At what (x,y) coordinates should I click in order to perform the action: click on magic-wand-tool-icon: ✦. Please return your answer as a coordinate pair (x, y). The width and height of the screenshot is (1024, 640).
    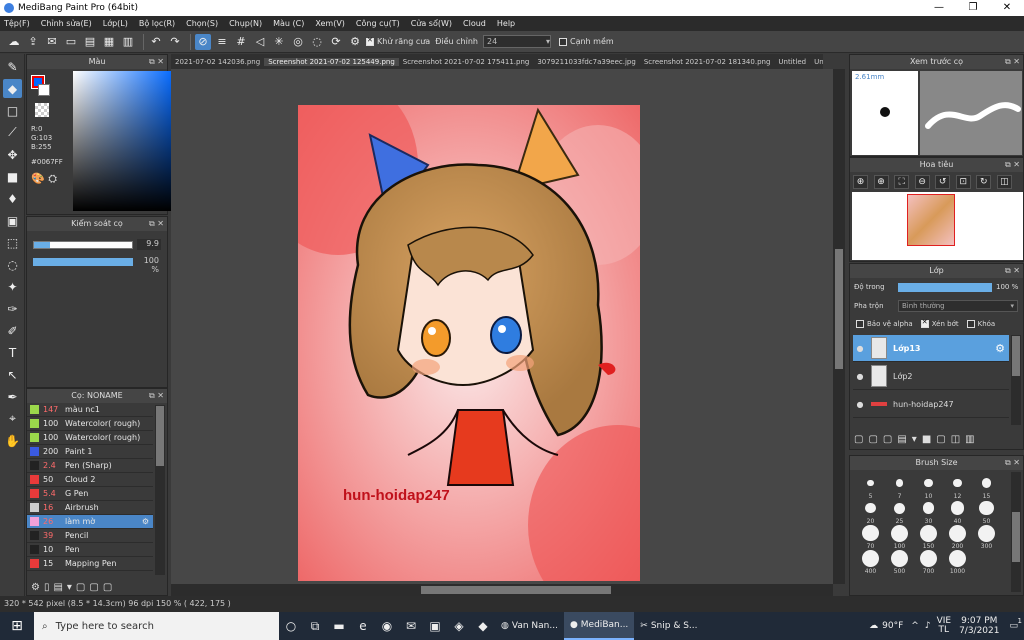
    Looking at the image, I should click on (12, 286).